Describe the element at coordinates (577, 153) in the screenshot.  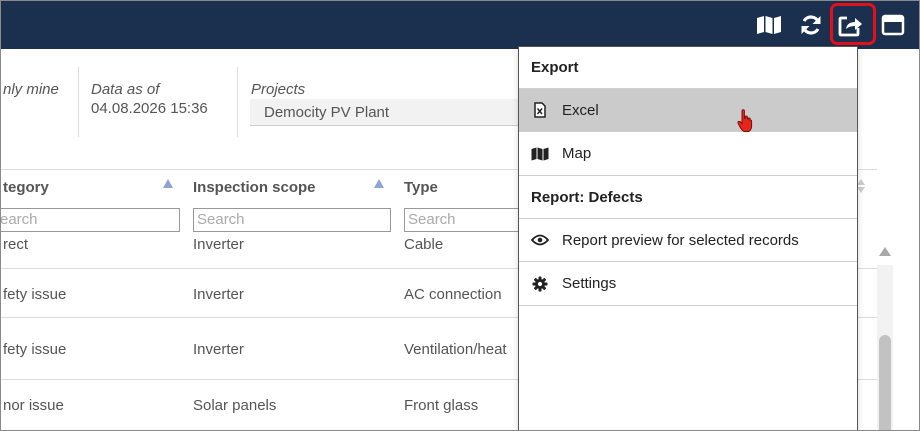
I see `menu-item-label: Map` at that location.